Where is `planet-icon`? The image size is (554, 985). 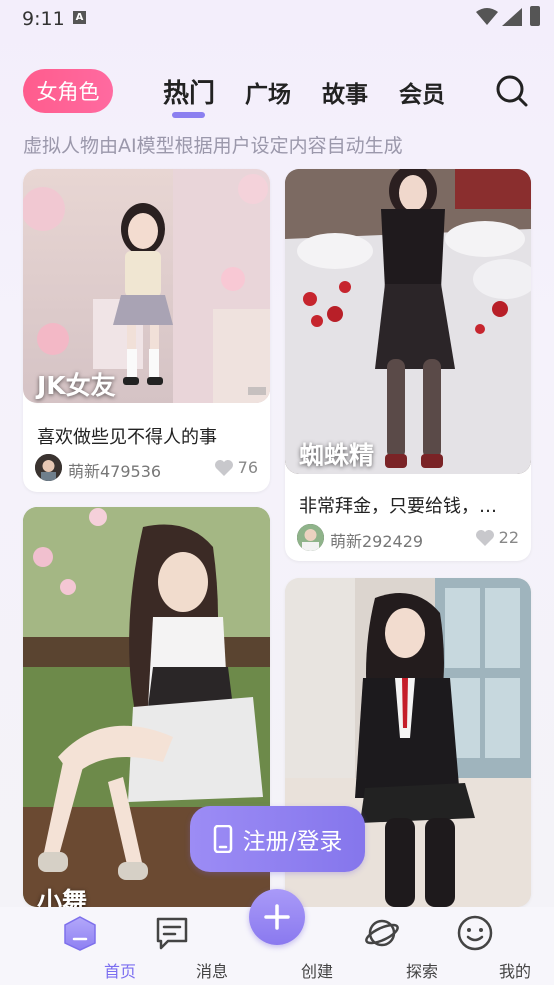 planet-icon is located at coordinates (382, 933).